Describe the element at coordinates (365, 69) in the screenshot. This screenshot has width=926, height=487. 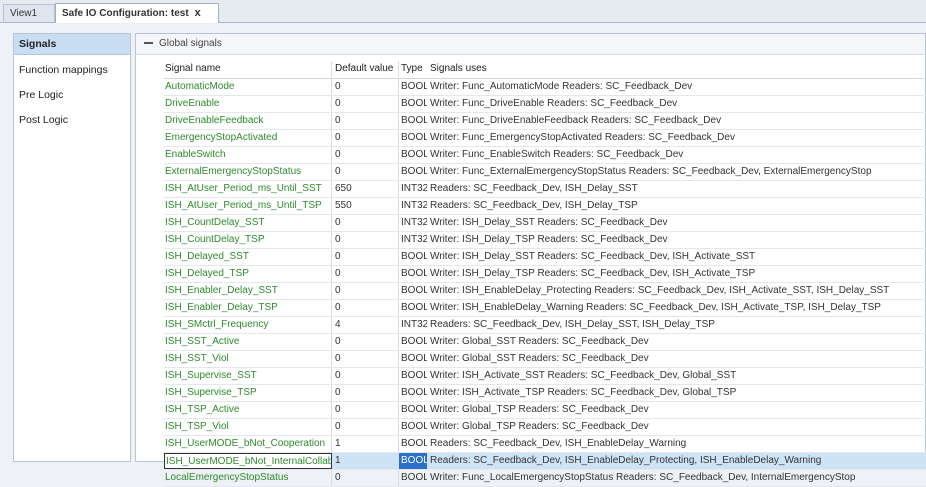
I see `column-header-default-value: Default value` at that location.